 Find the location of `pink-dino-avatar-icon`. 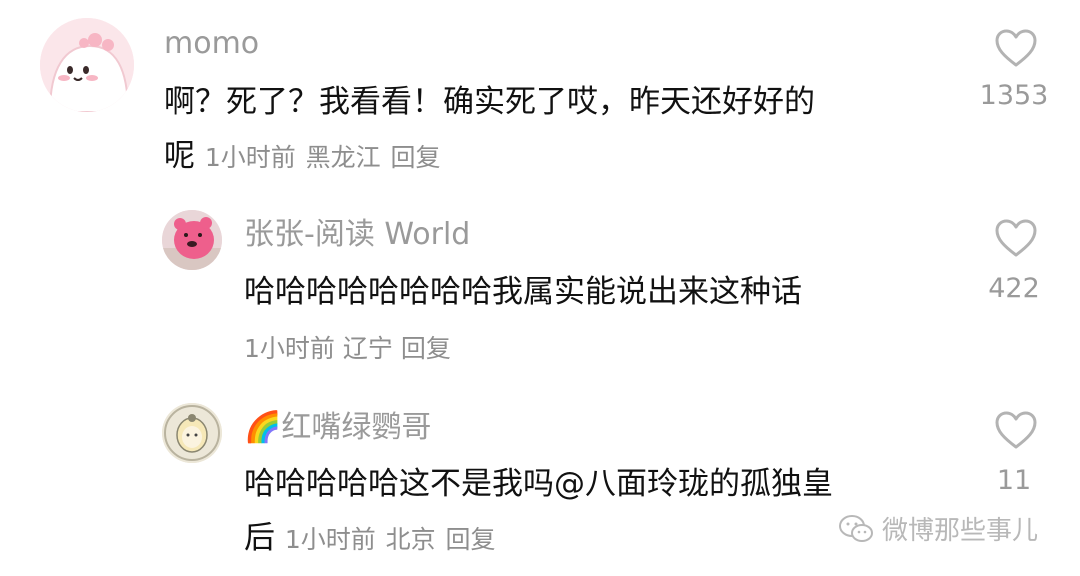

pink-dino-avatar-icon is located at coordinates (87, 65).